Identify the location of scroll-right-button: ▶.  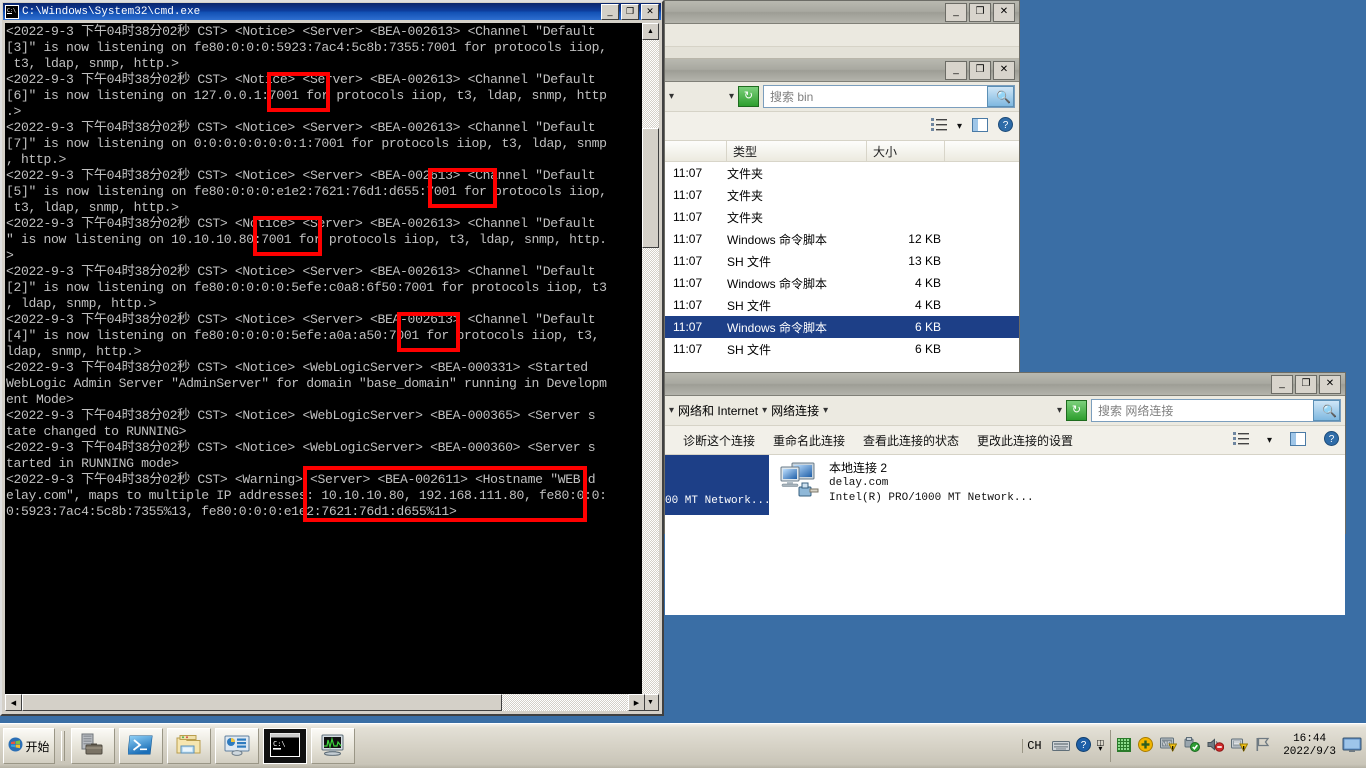
(636, 702).